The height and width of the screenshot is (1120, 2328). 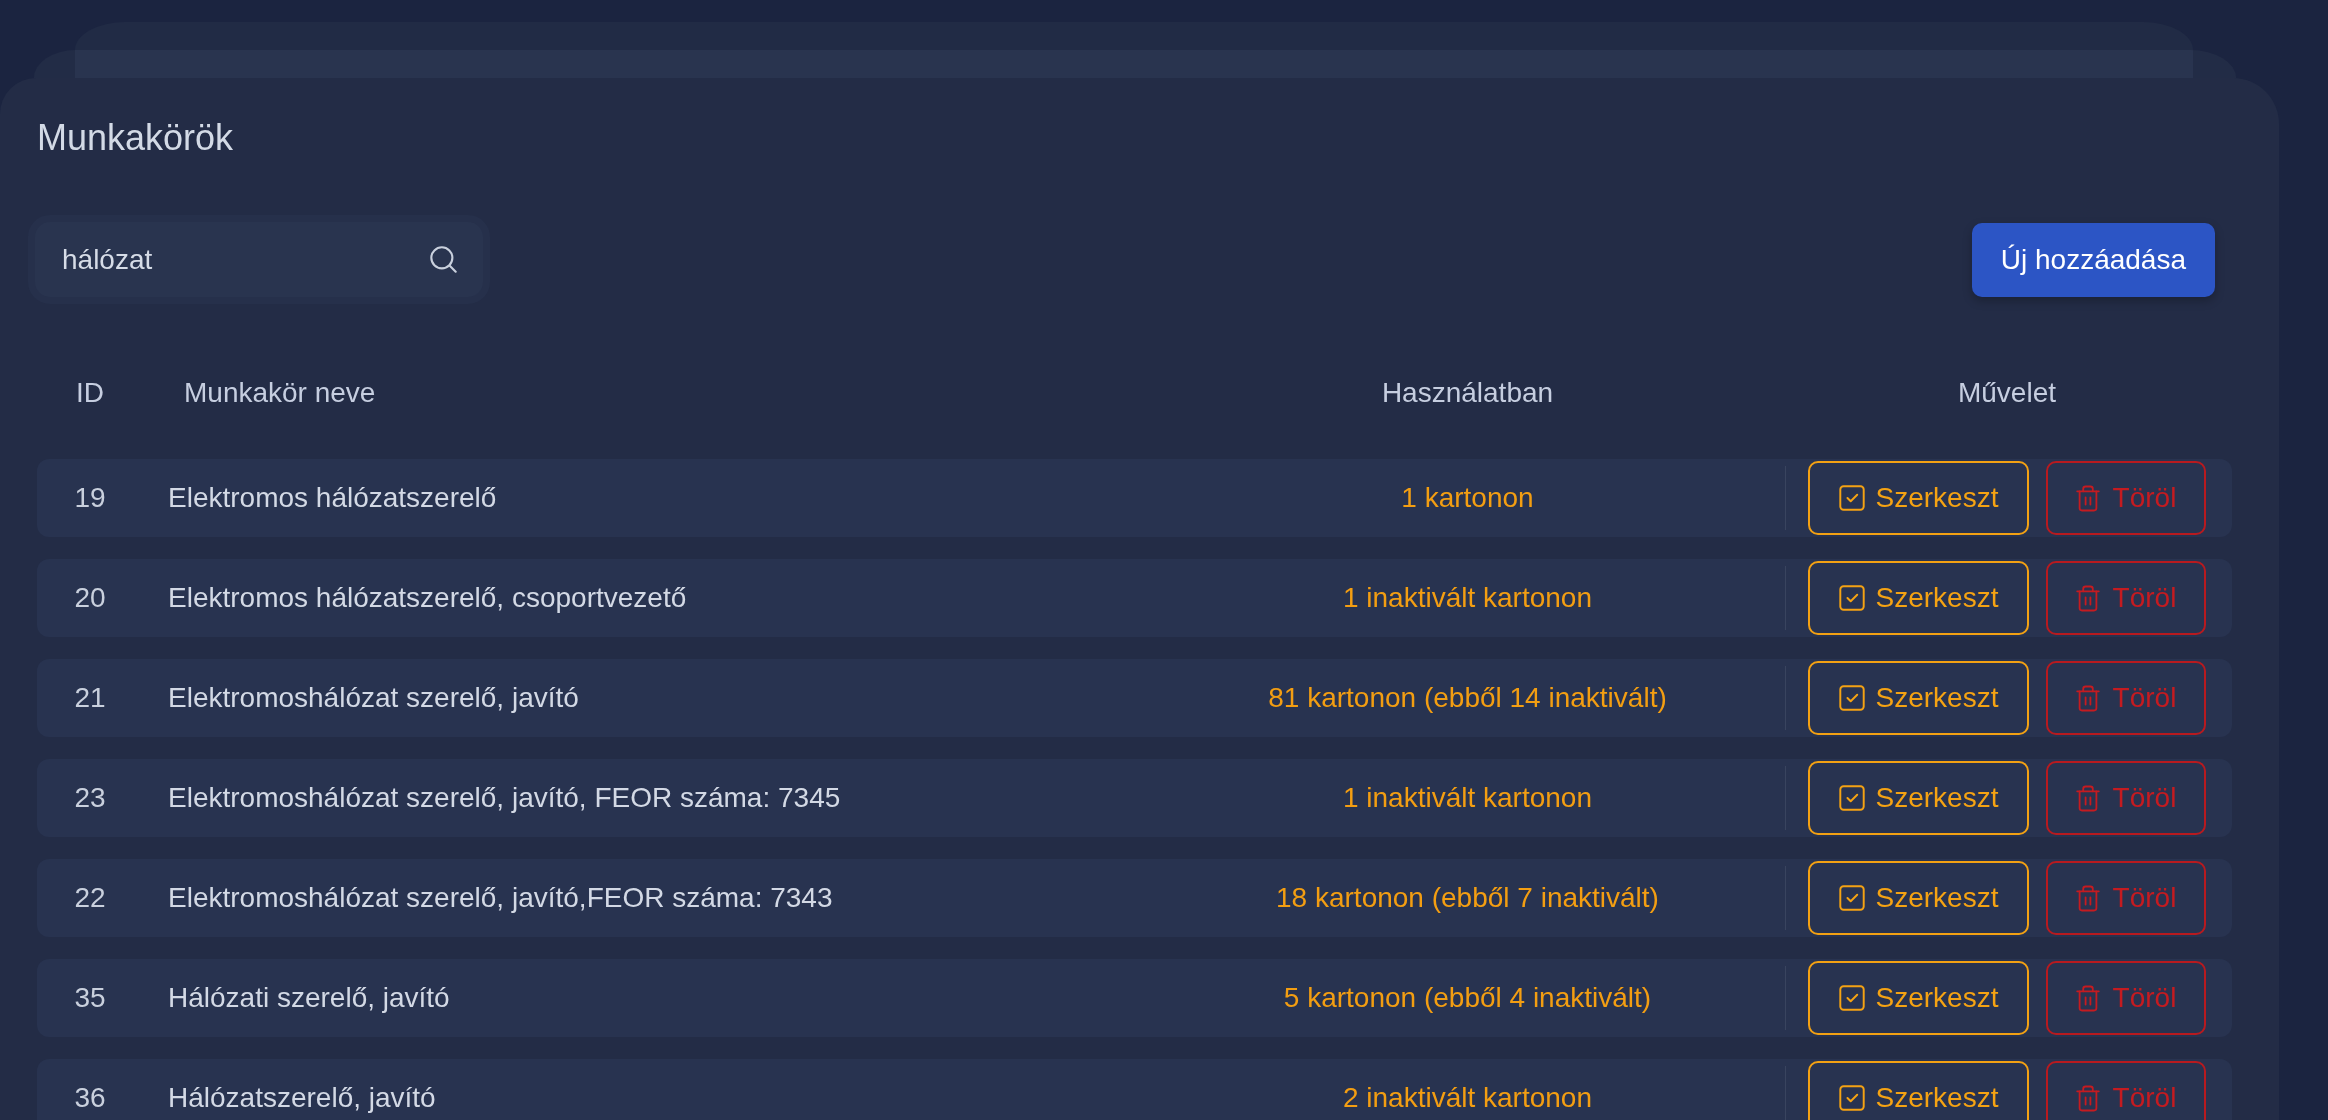 What do you see at coordinates (90, 898) in the screenshot?
I see `id-text: 22` at bounding box center [90, 898].